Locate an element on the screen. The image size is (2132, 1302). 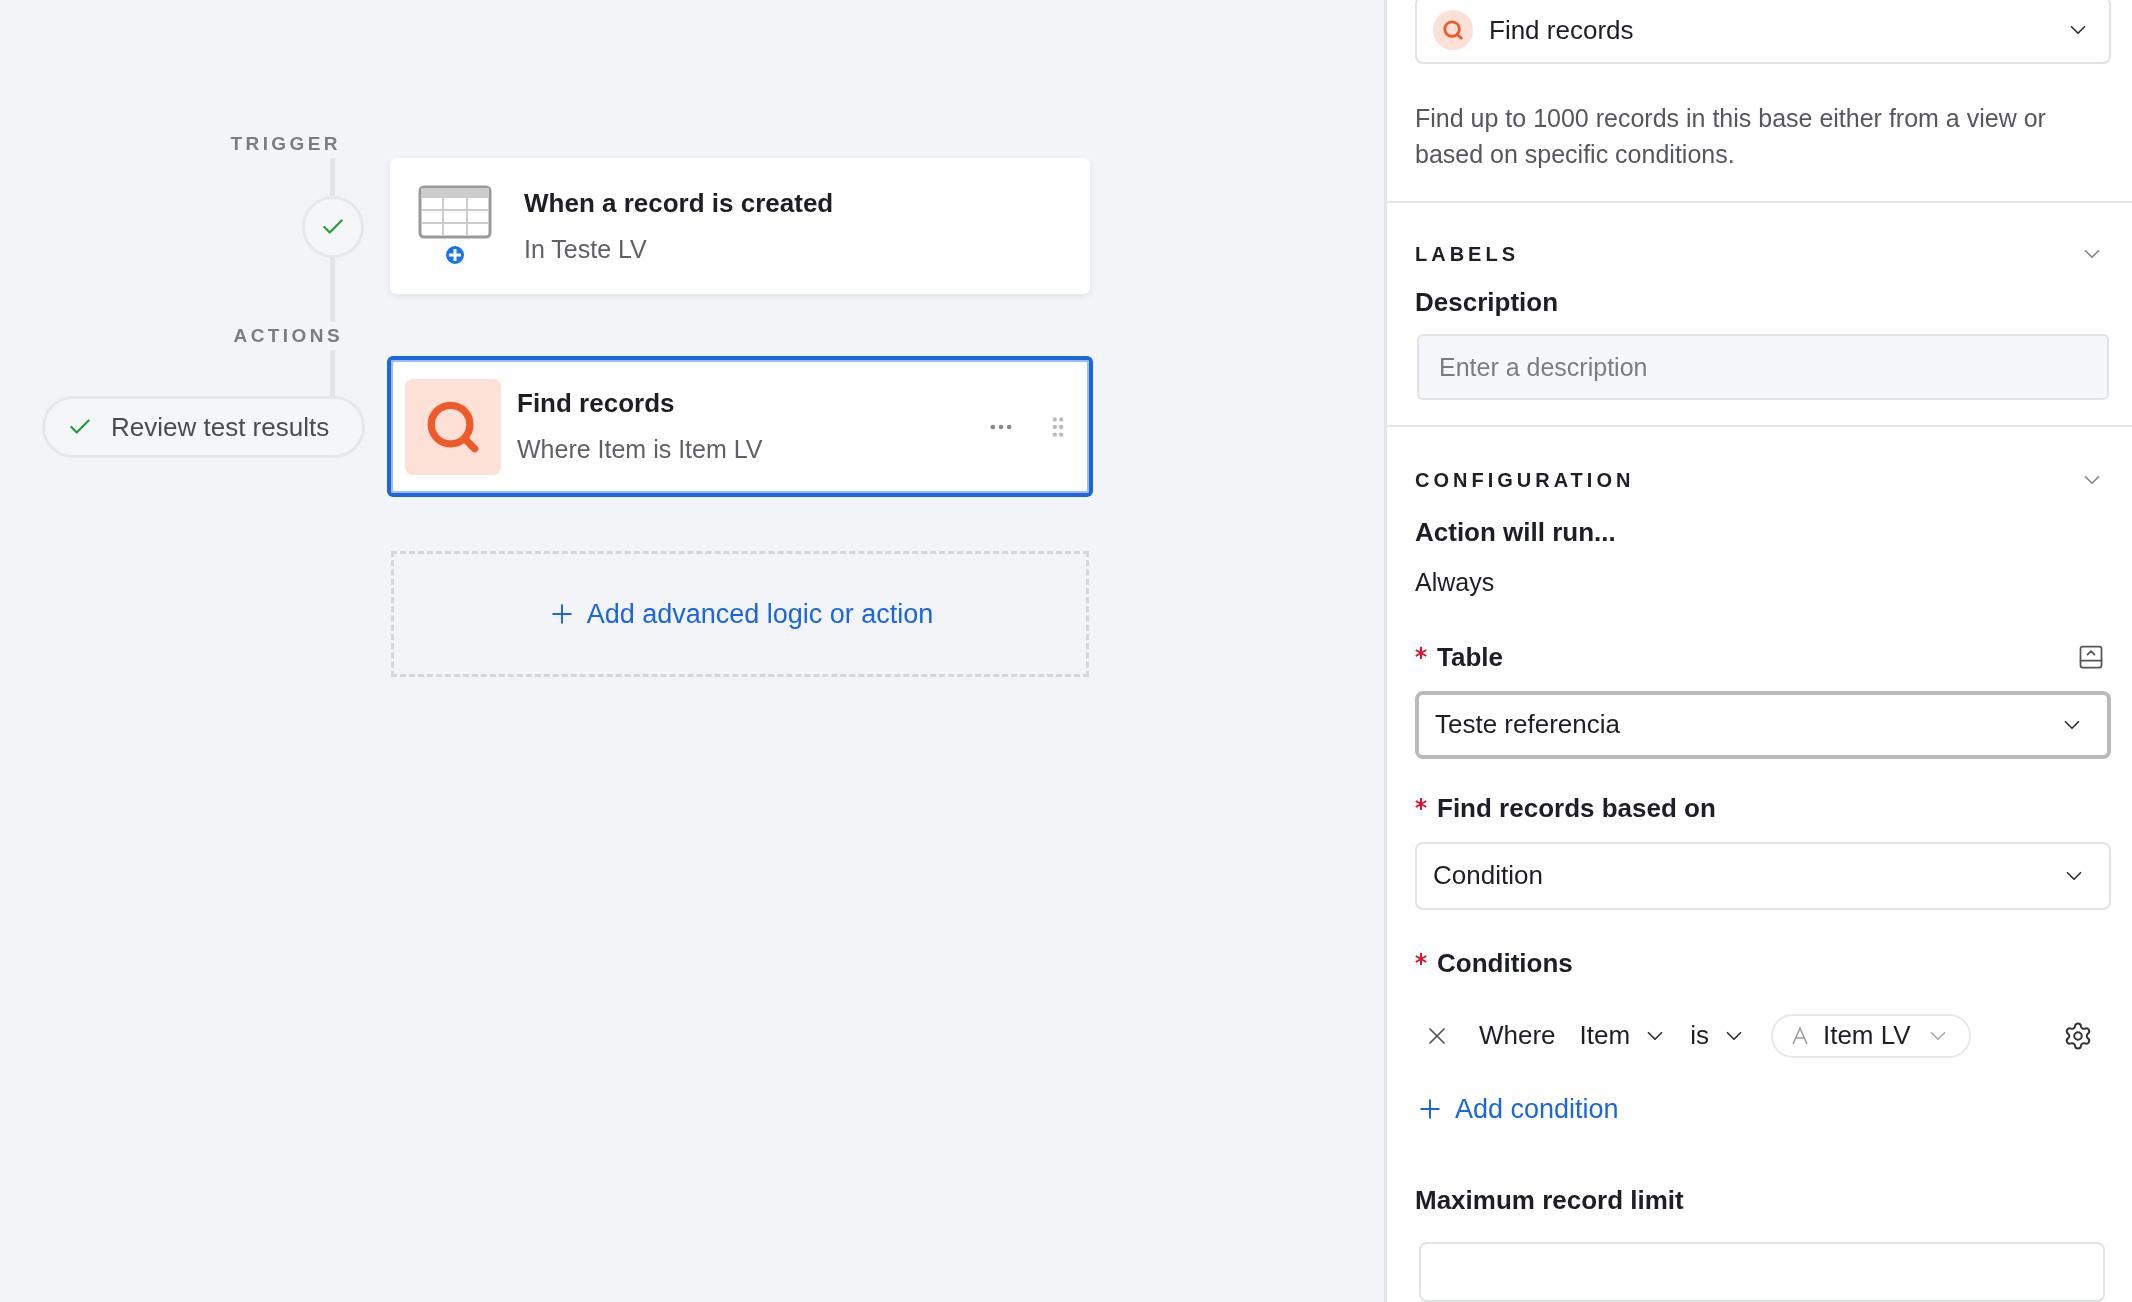
field-label: Find records based on is located at coordinates (1576, 808).